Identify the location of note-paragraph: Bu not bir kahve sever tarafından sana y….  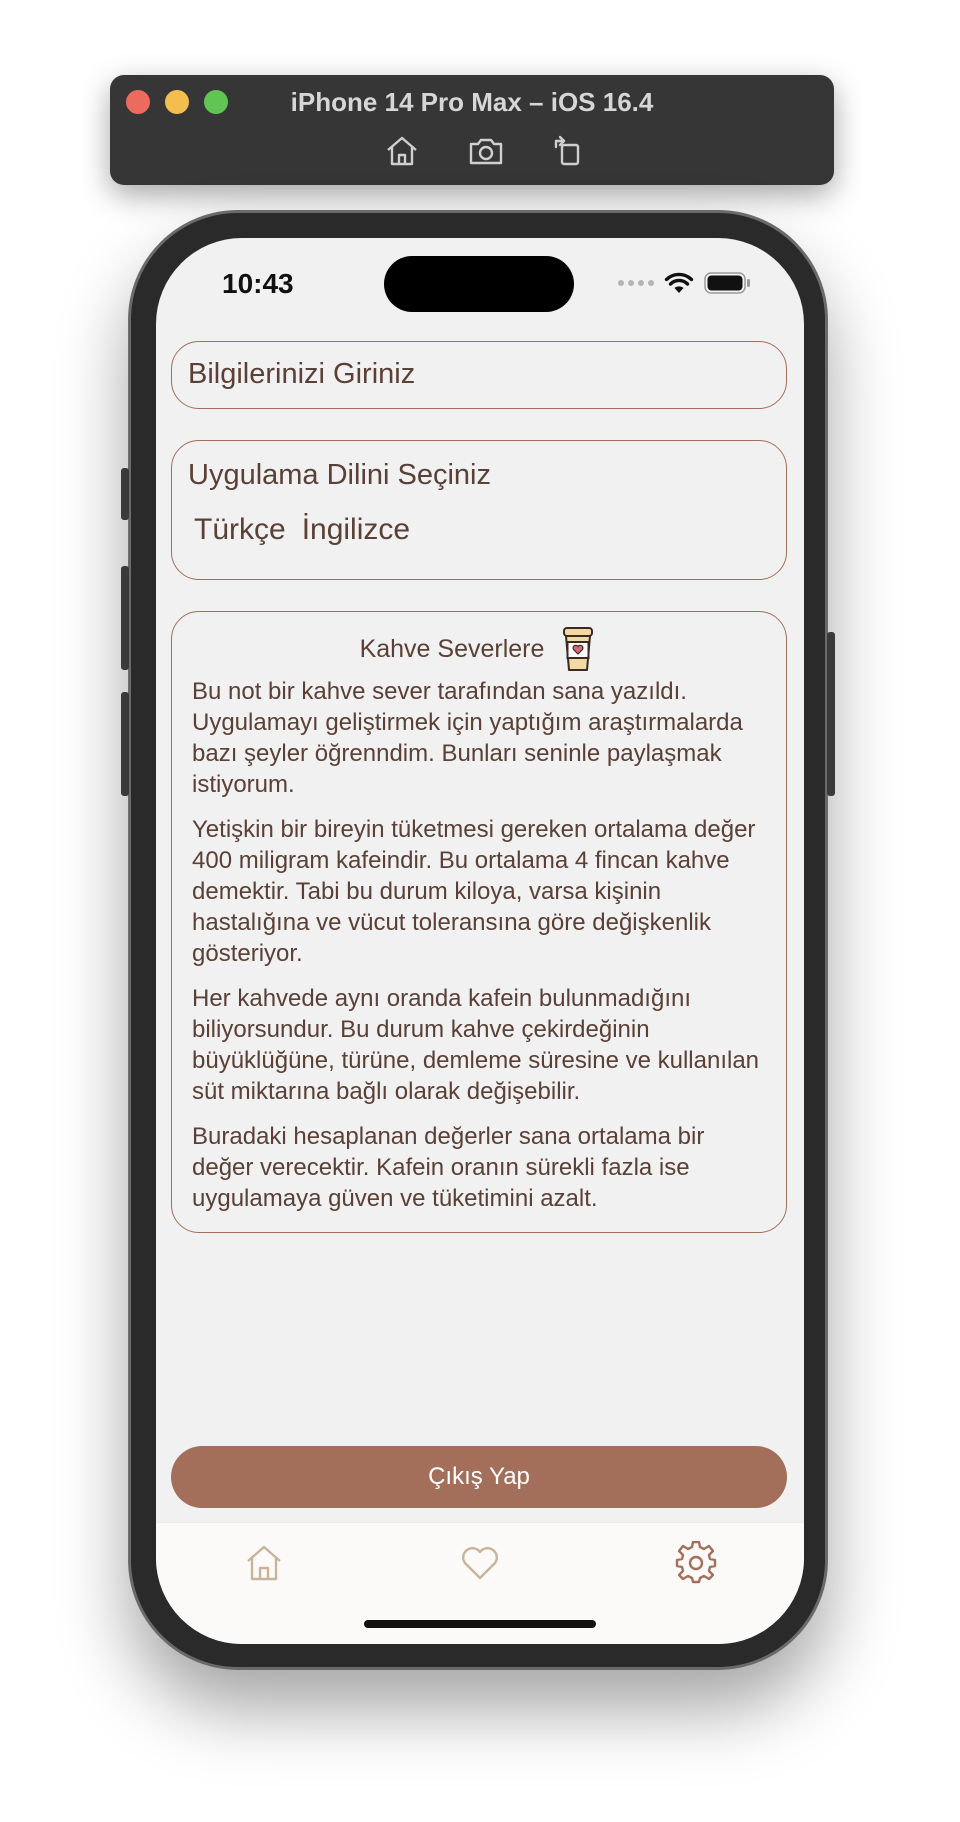
(467, 738).